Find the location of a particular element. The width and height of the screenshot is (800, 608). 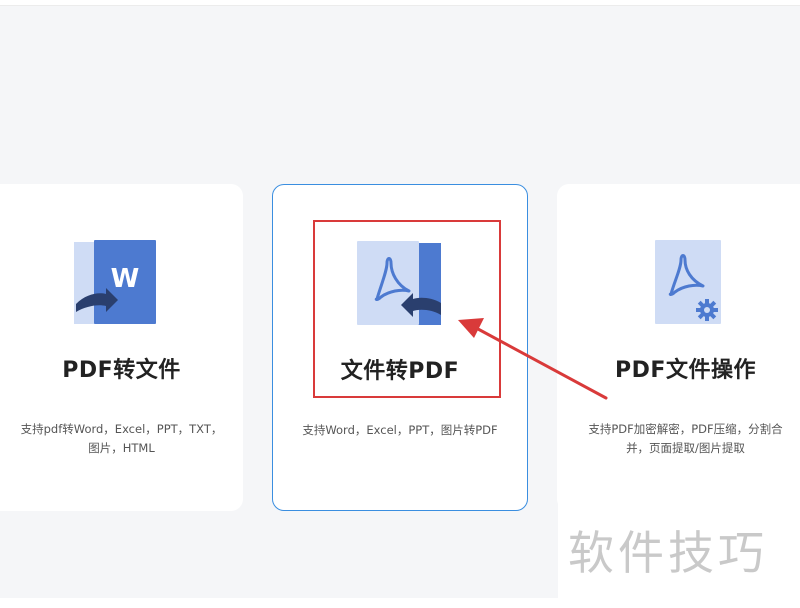

watermark: 软件技巧 is located at coordinates (679, 550).